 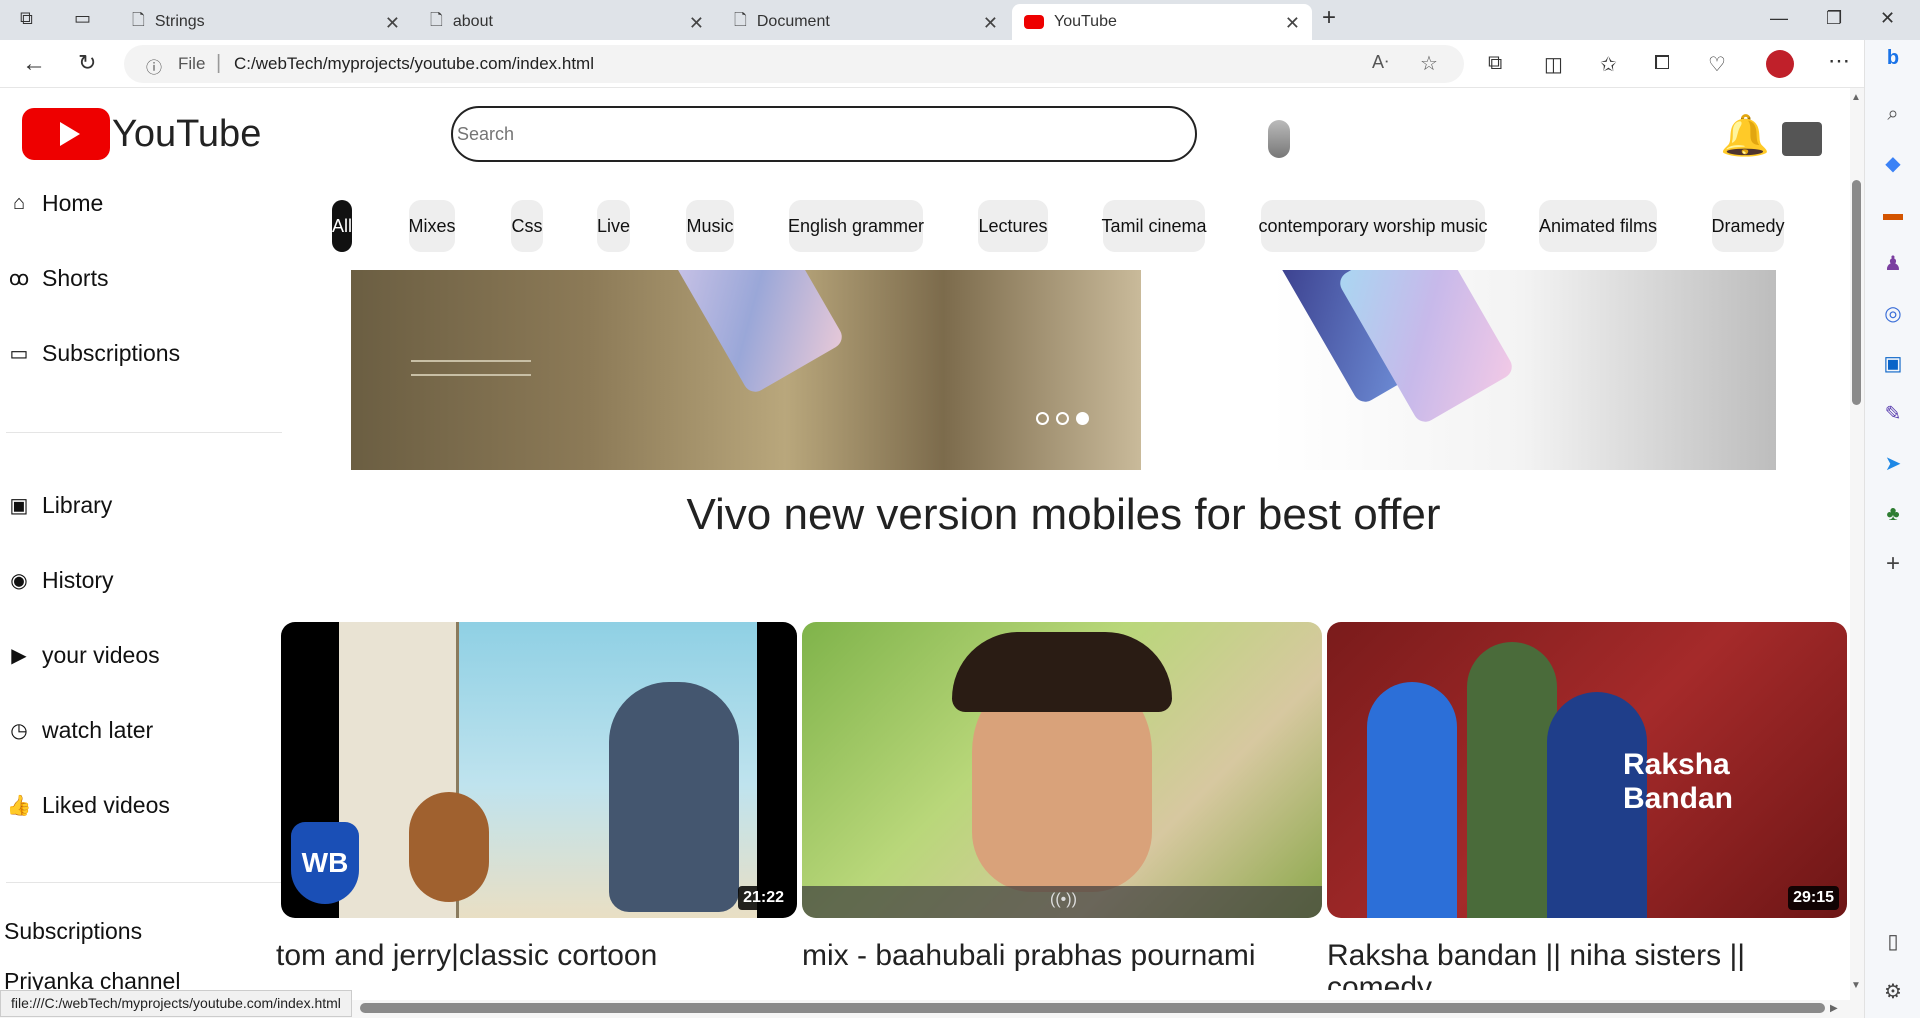 I want to click on banner-image-man-with-phone, so click(x=746, y=370).